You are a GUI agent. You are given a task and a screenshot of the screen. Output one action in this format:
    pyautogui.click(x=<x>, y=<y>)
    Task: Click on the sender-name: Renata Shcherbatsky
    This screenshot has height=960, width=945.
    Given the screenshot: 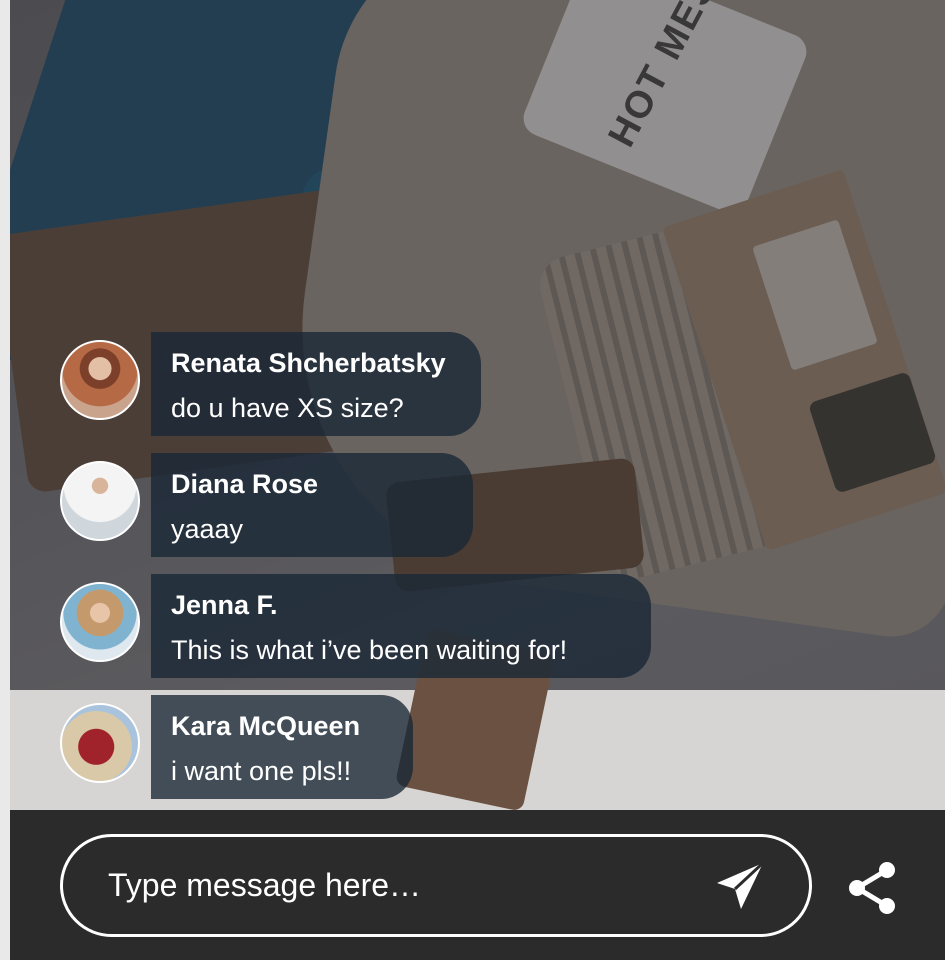 What is the action you would take?
    pyautogui.click(x=308, y=363)
    